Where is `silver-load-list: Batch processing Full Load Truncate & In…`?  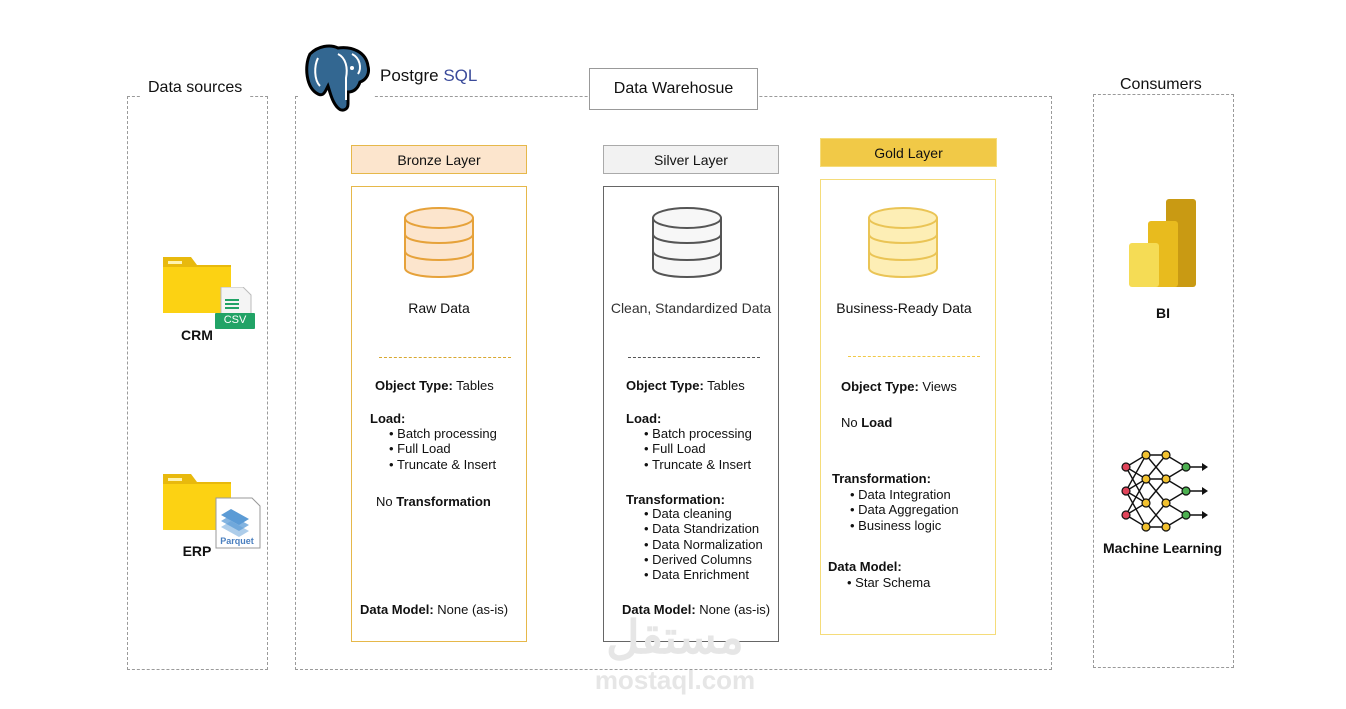
silver-load-list: Batch processing Full Load Truncate & In… is located at coordinates (698, 449).